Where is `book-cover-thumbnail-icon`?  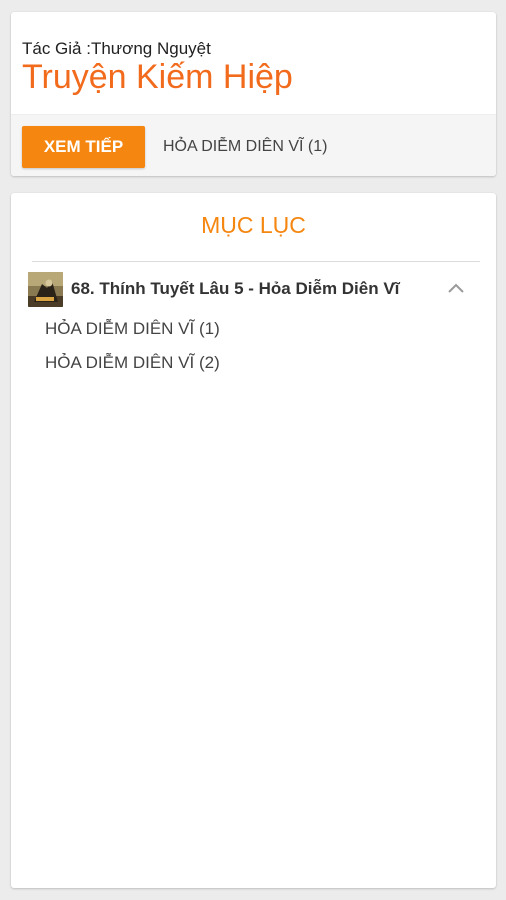 book-cover-thumbnail-icon is located at coordinates (45, 289).